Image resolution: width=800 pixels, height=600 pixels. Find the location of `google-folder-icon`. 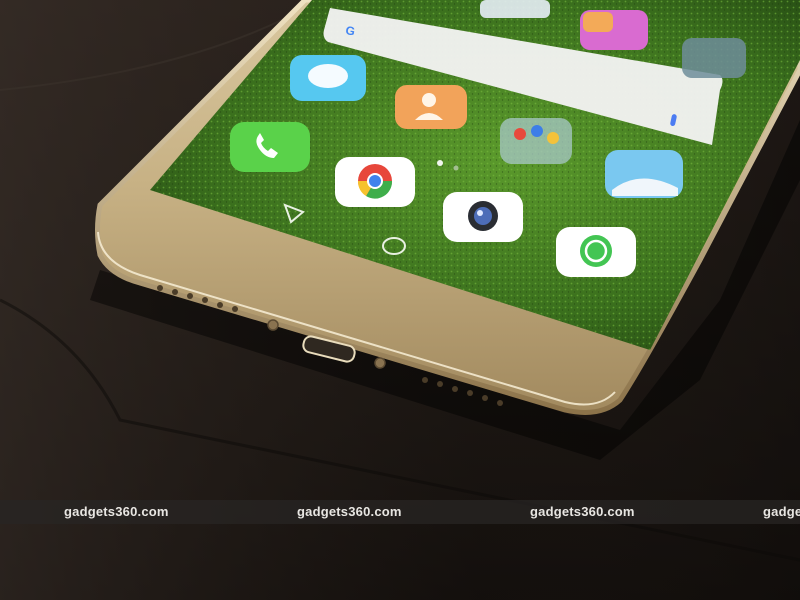

google-folder-icon is located at coordinates (536, 141).